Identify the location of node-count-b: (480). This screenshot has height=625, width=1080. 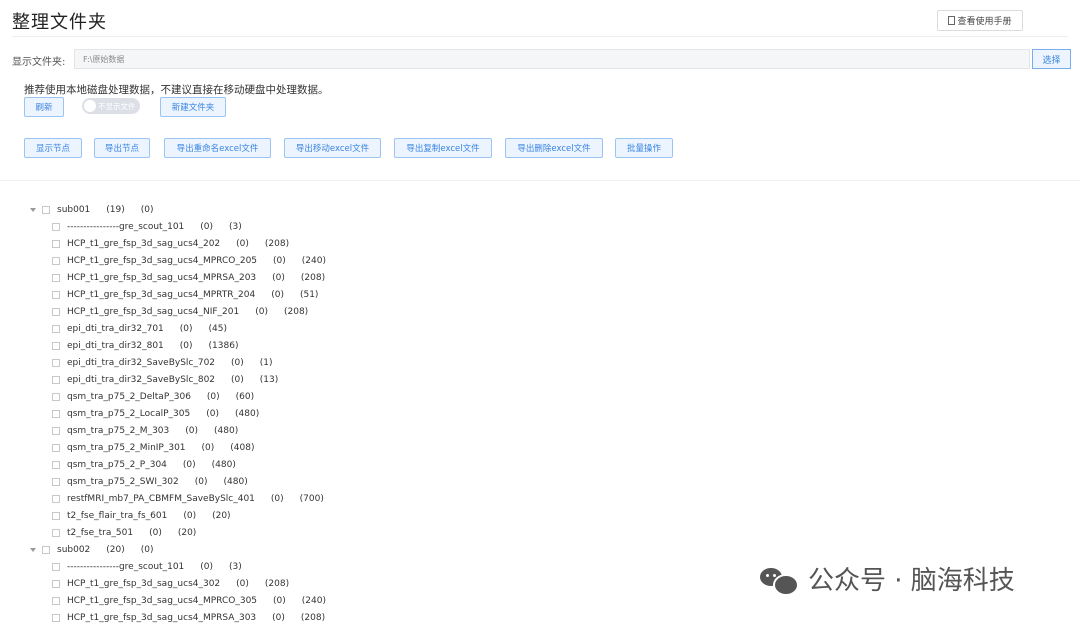
(235, 482).